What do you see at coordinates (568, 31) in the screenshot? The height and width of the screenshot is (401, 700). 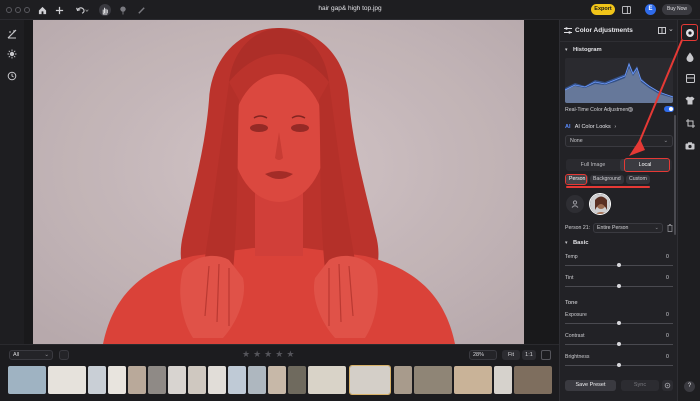 I see `adjust-sliders-icon` at bounding box center [568, 31].